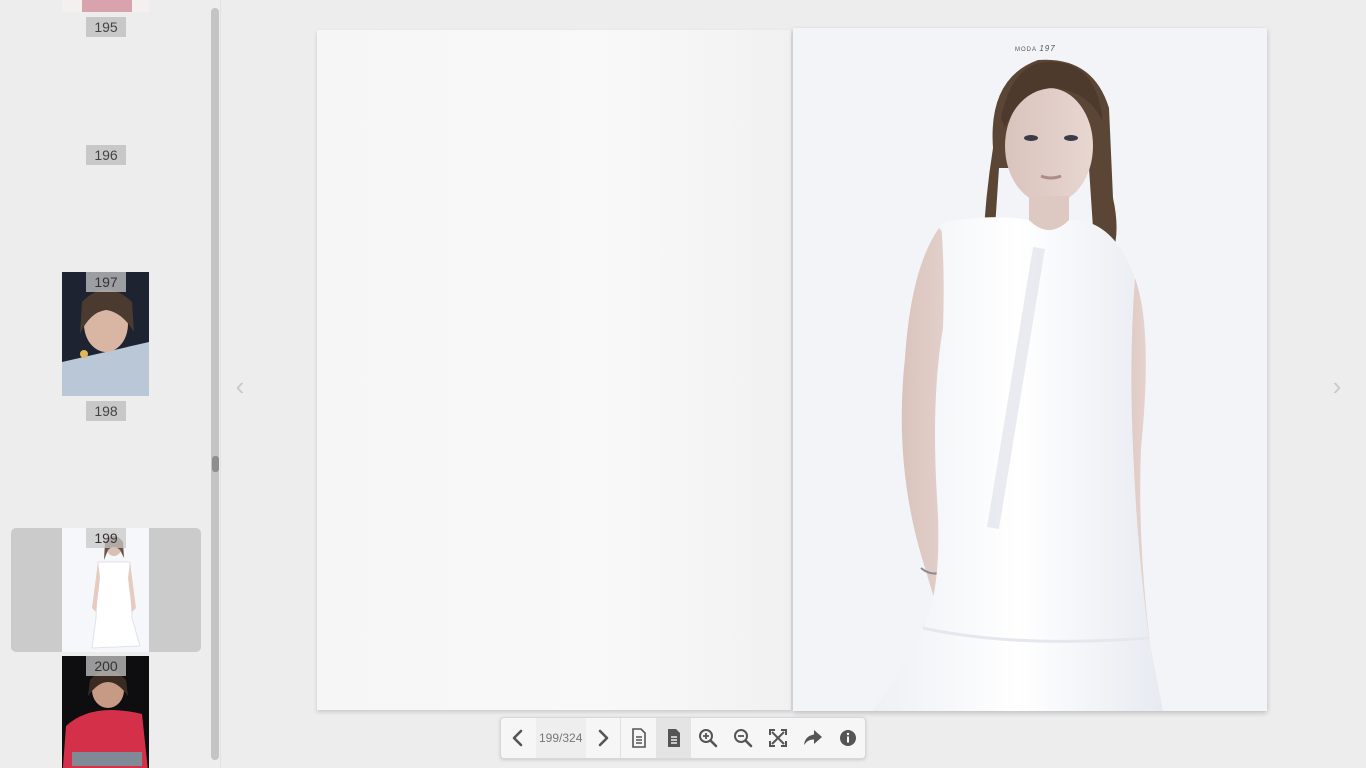 The height and width of the screenshot is (768, 1366). I want to click on thumbnail-label: 197, so click(106, 282).